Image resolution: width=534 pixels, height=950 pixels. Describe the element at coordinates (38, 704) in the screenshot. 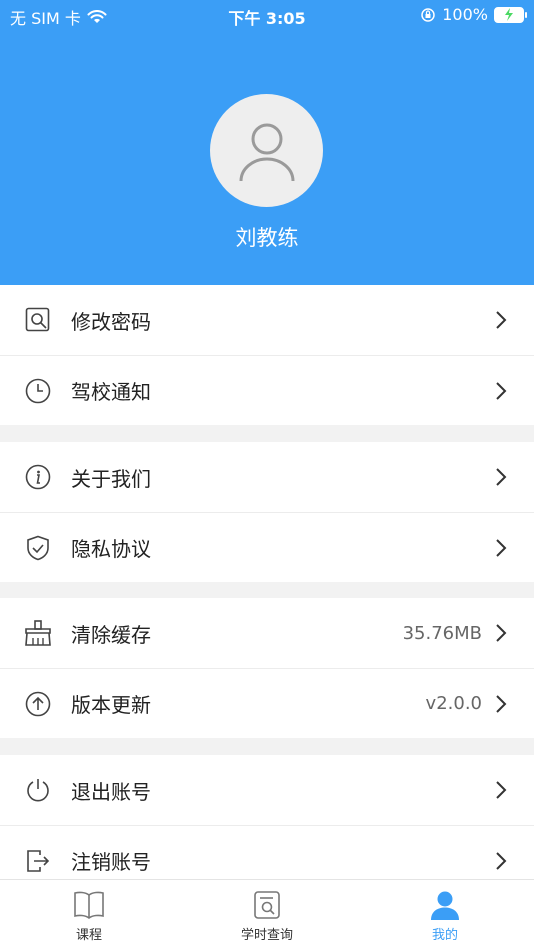

I see `upload-arrow-icon` at that location.